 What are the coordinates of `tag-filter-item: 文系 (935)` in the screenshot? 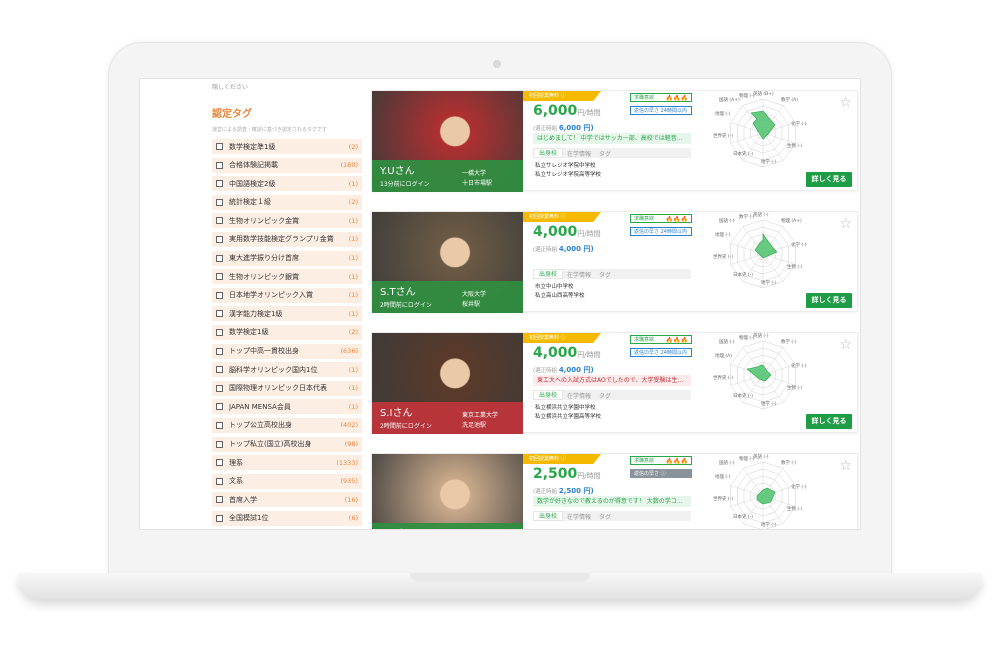 It's located at (287, 481).